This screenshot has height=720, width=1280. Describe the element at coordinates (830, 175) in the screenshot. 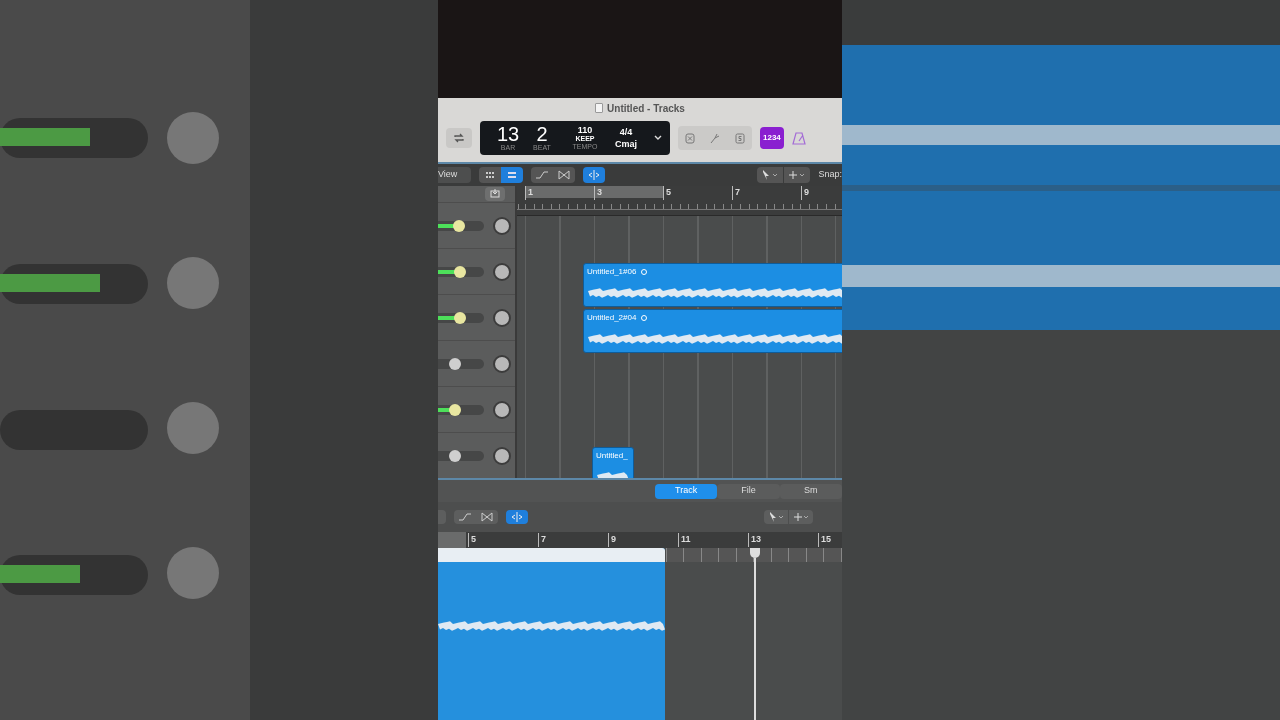

I see `snap-label: Snap:` at that location.